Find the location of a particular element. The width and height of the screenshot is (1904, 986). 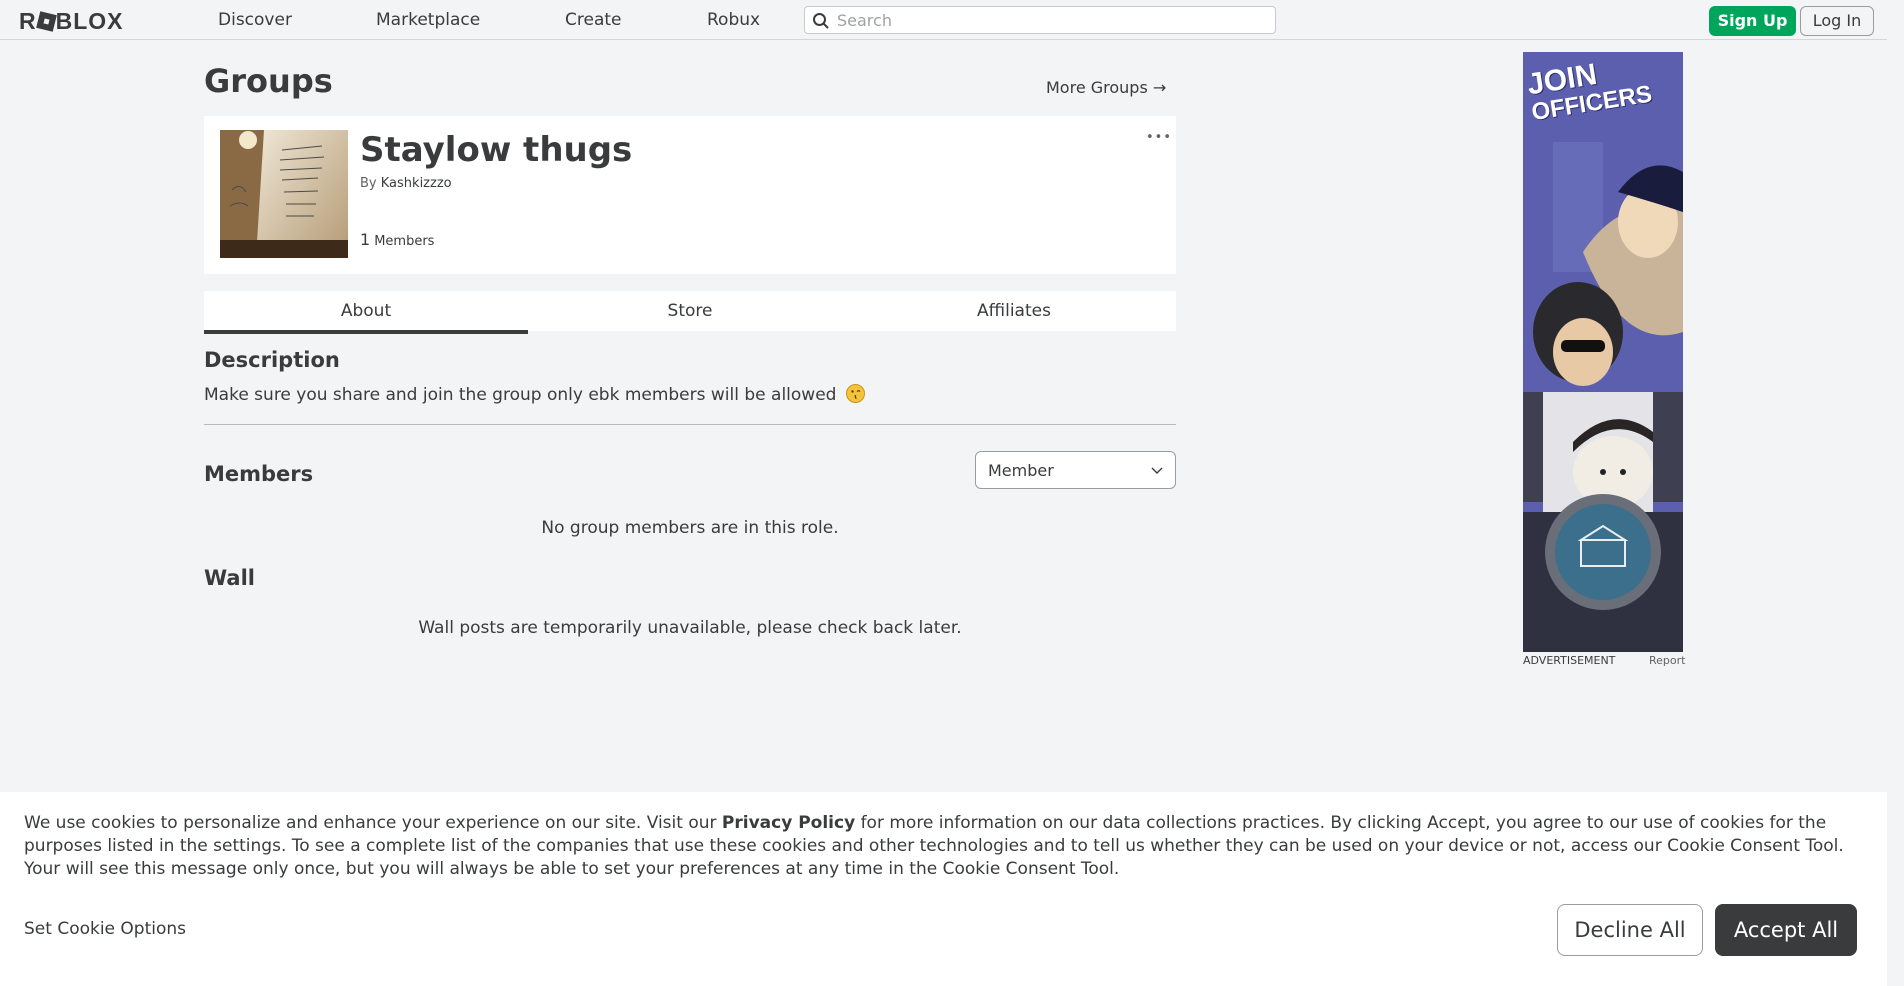

advertisement-banner: JOIN OFFICERS is located at coordinates (1603, 352).